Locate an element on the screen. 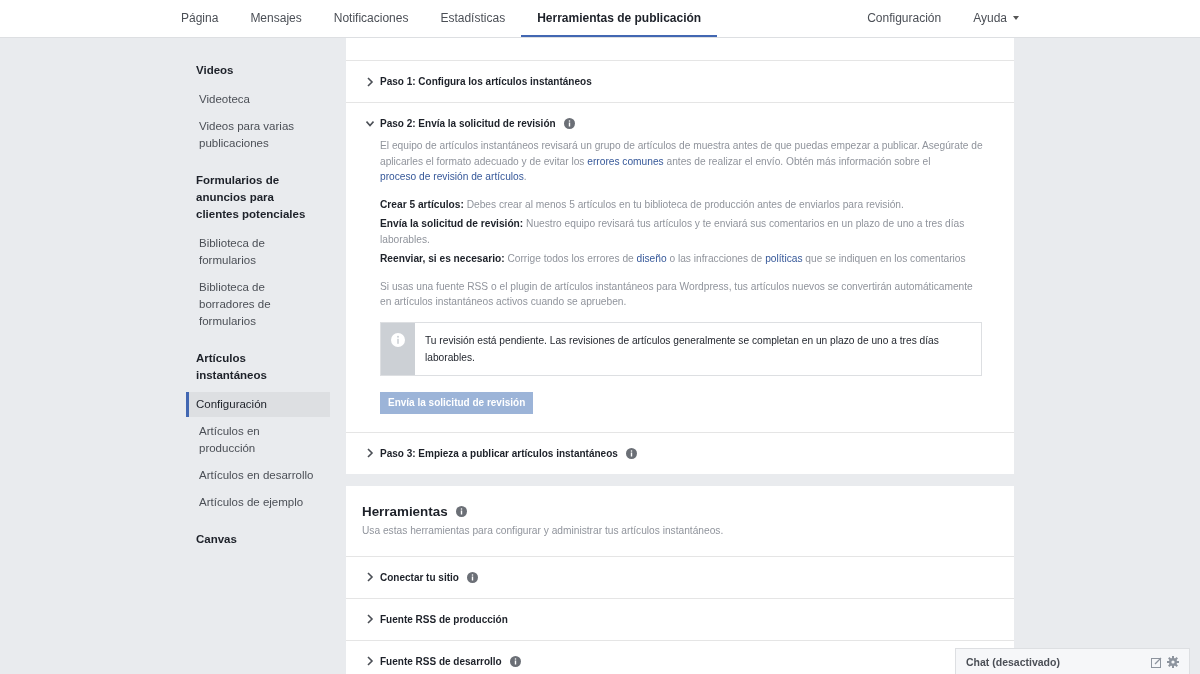 Image resolution: width=1200 pixels, height=674 pixels. tool-title: Fuente RSS de desarrollo is located at coordinates (441, 661).